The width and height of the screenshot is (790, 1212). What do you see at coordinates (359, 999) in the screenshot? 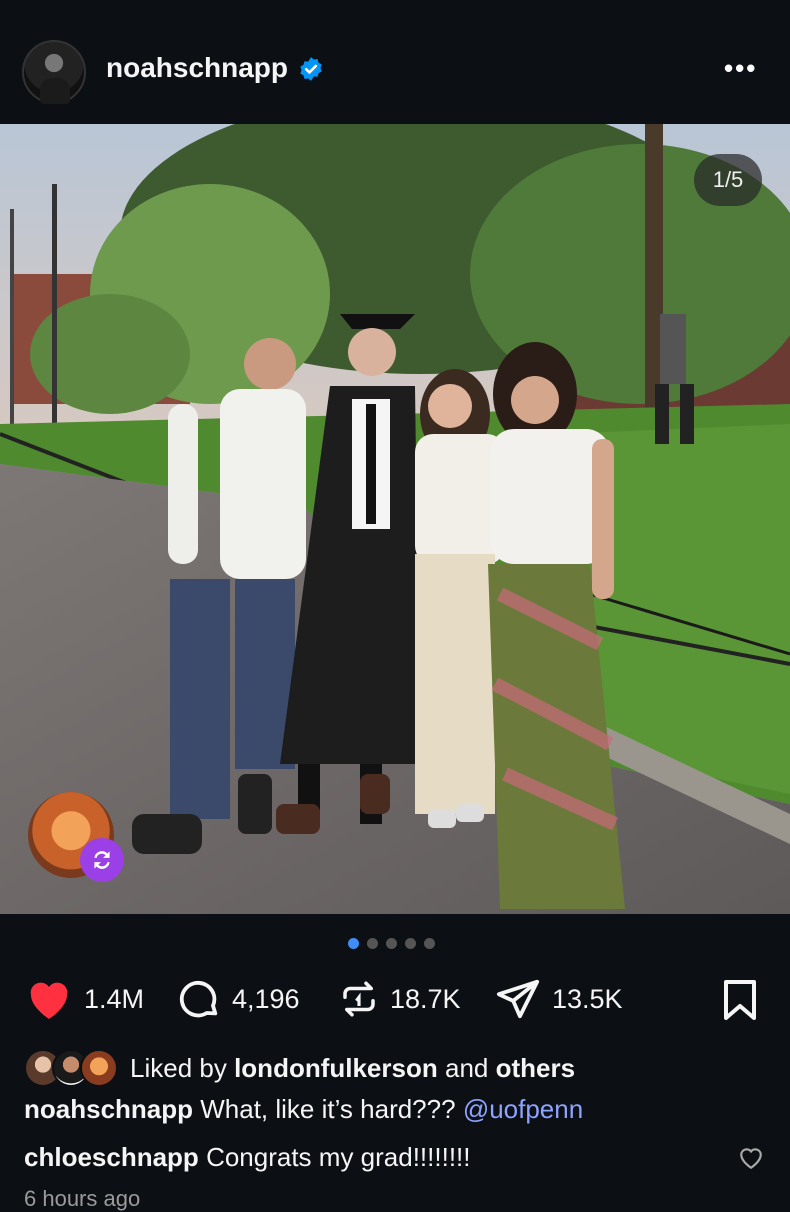
I see `repost-icon` at bounding box center [359, 999].